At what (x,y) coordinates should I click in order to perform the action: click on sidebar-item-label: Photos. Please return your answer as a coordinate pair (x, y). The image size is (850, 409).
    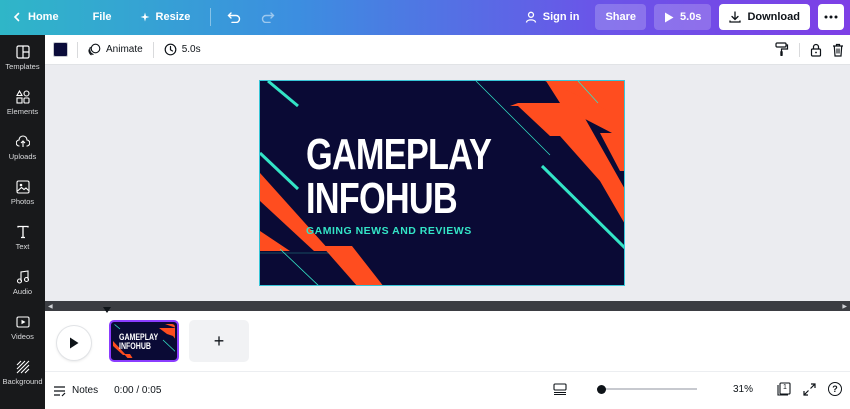
    Looking at the image, I should click on (22, 201).